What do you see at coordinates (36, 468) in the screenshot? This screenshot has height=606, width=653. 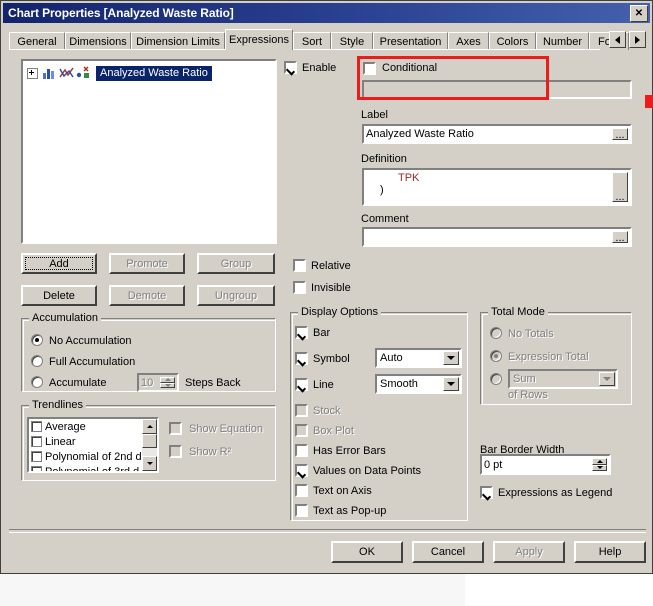 I see `checkbox-polynomial-3rd` at bounding box center [36, 468].